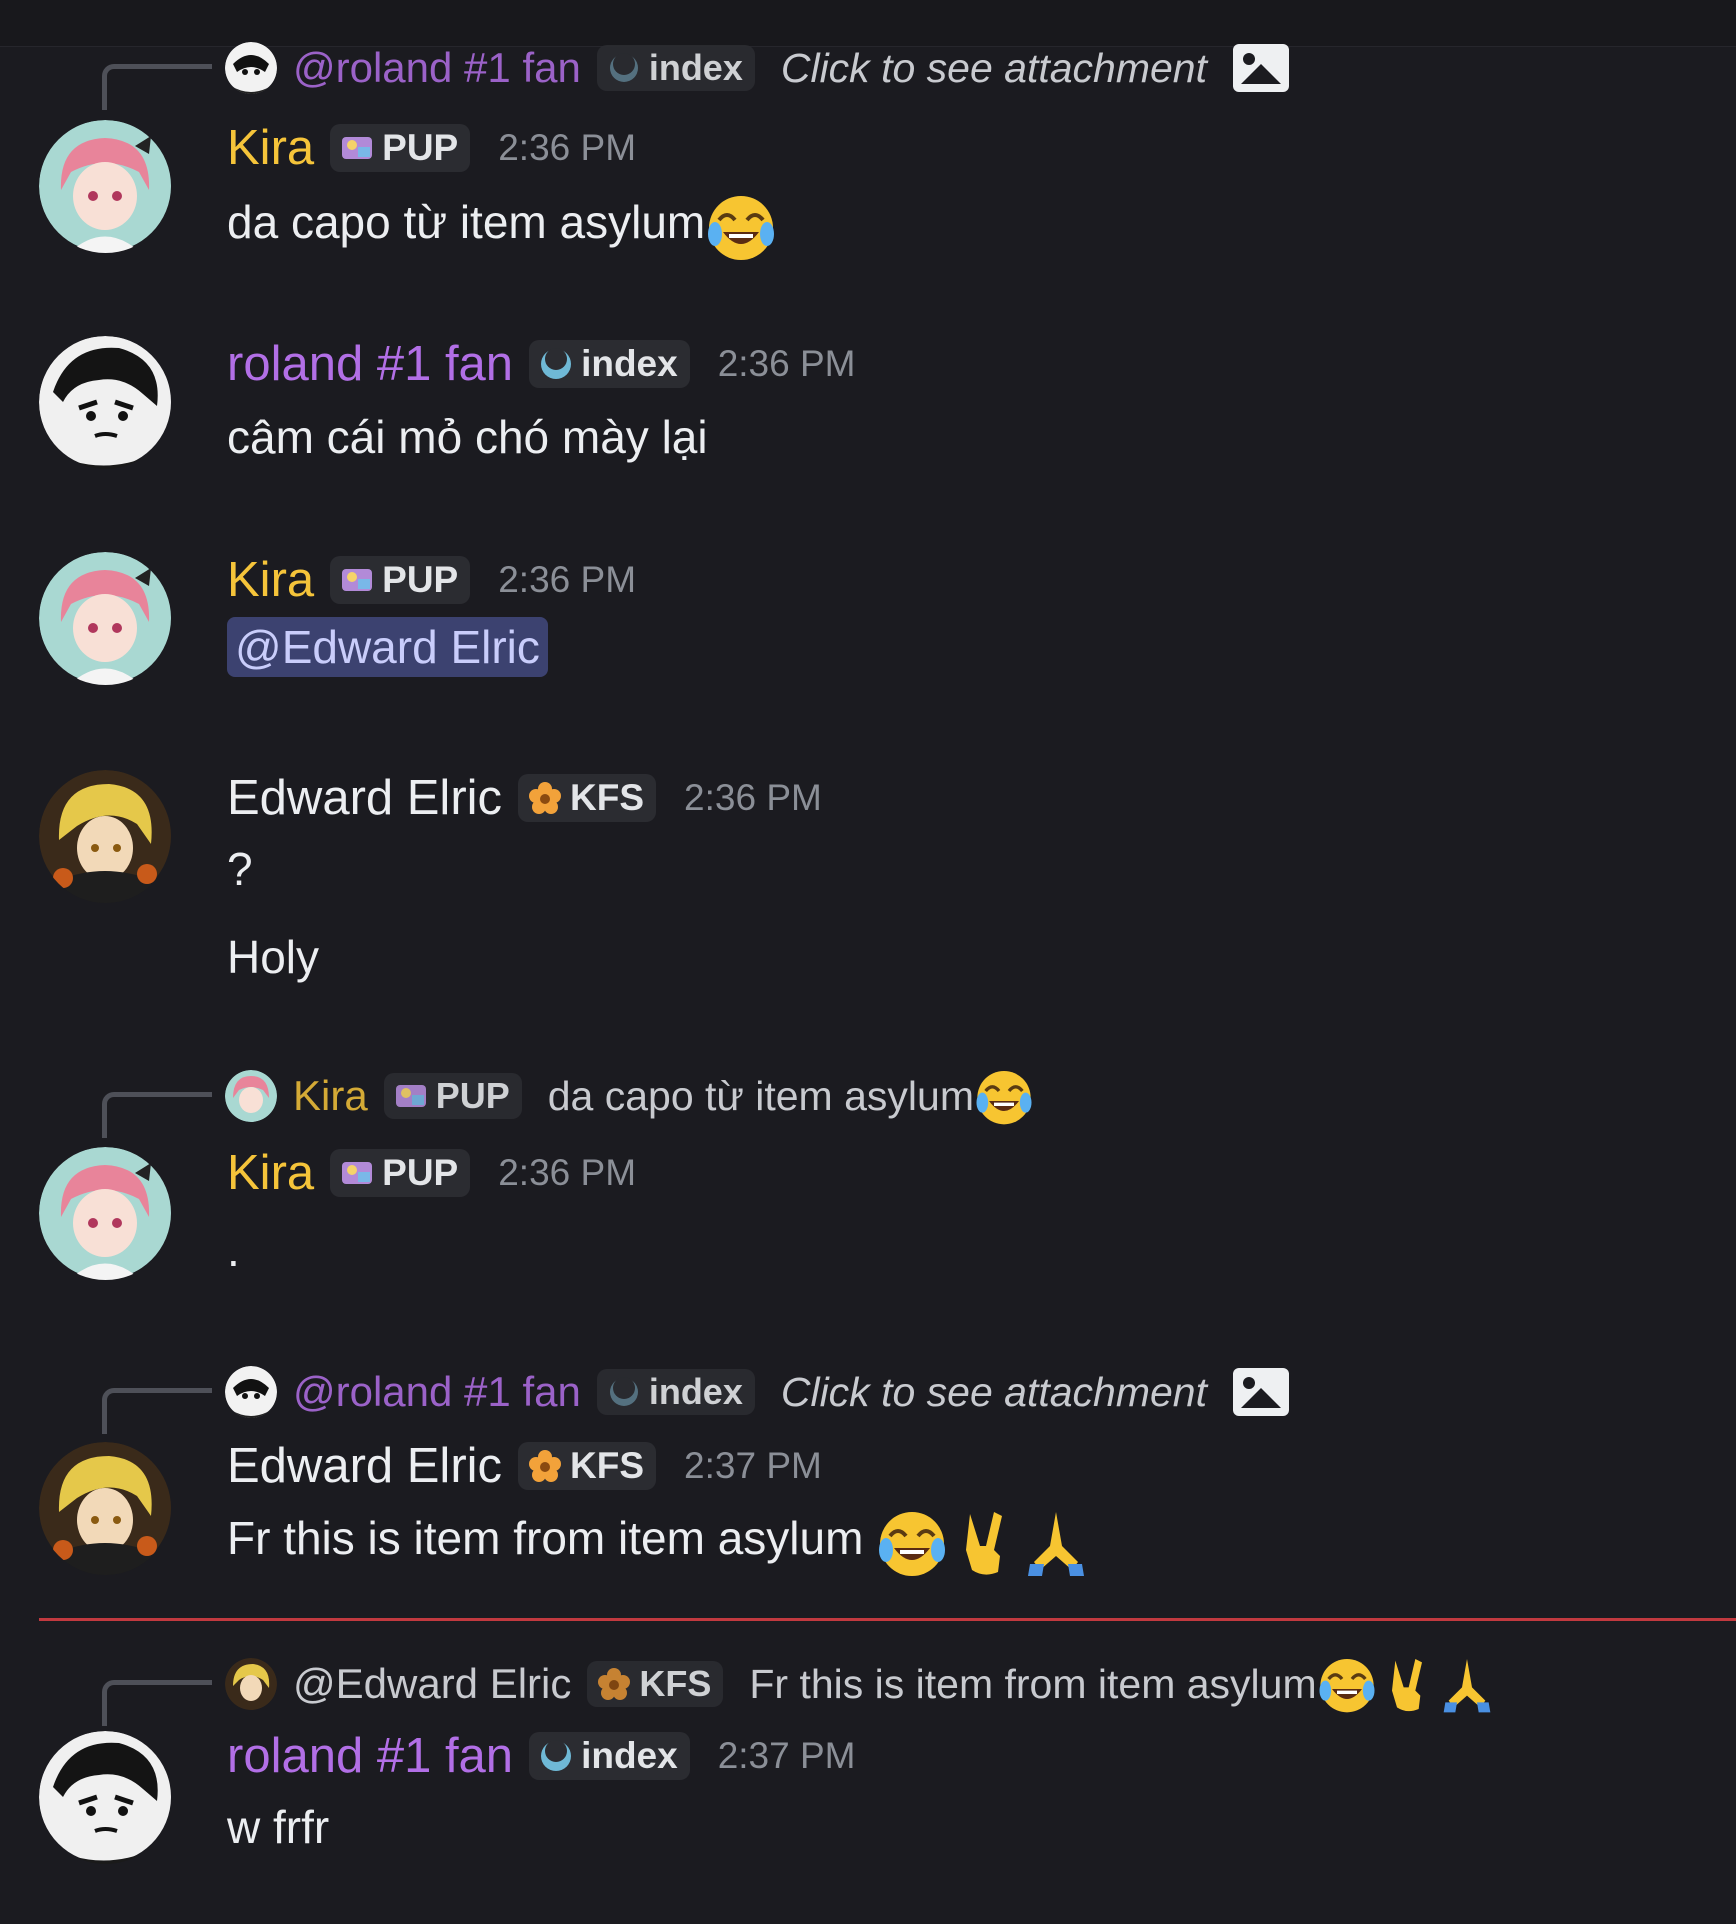  I want to click on user-mention: @Edward Elric, so click(387, 647).